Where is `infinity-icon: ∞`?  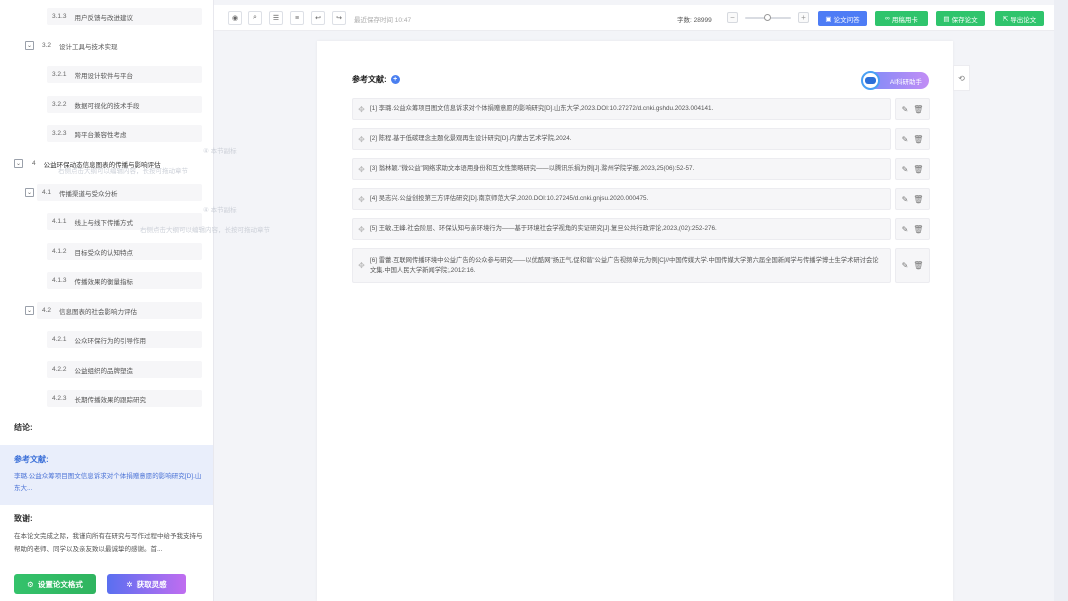 infinity-icon: ∞ is located at coordinates (887, 18).